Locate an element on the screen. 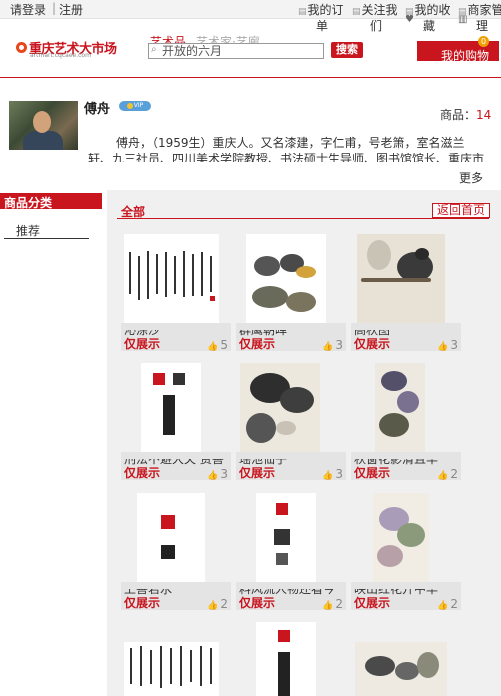 The height and width of the screenshot is (696, 501). search-input is located at coordinates (239, 50).